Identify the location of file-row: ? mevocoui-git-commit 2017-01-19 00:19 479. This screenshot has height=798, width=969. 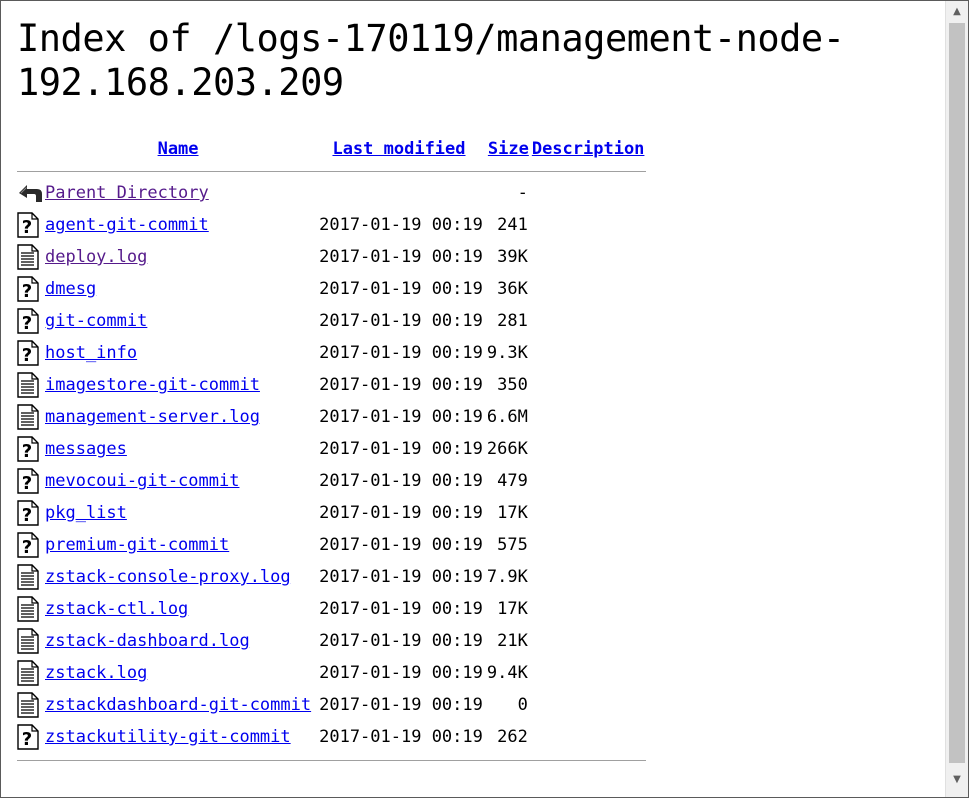
(331, 481).